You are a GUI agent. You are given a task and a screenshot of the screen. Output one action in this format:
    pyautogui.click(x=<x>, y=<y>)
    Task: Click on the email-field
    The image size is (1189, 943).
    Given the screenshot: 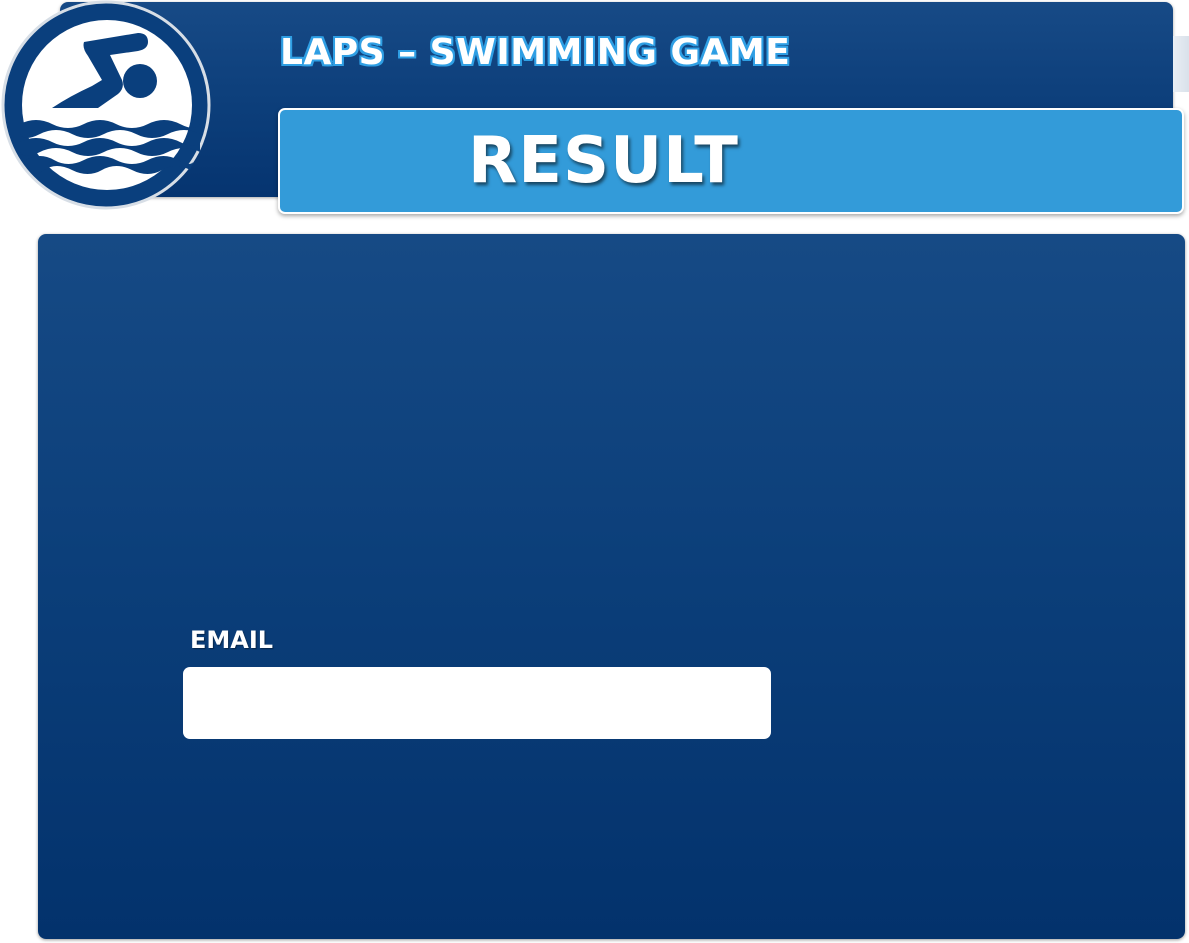 What is the action you would take?
    pyautogui.click(x=477, y=703)
    